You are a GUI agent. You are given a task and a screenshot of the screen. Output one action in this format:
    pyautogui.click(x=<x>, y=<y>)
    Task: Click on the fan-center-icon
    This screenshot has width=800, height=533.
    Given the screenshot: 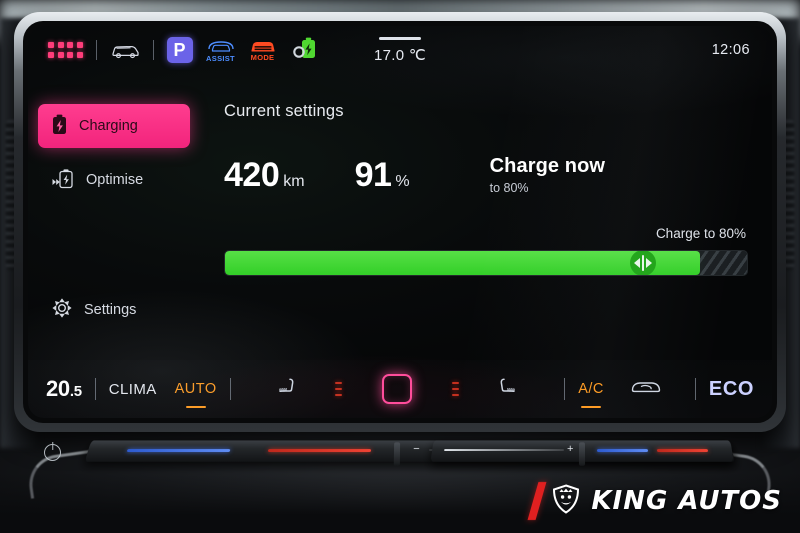 What is the action you would take?
    pyautogui.click(x=397, y=389)
    